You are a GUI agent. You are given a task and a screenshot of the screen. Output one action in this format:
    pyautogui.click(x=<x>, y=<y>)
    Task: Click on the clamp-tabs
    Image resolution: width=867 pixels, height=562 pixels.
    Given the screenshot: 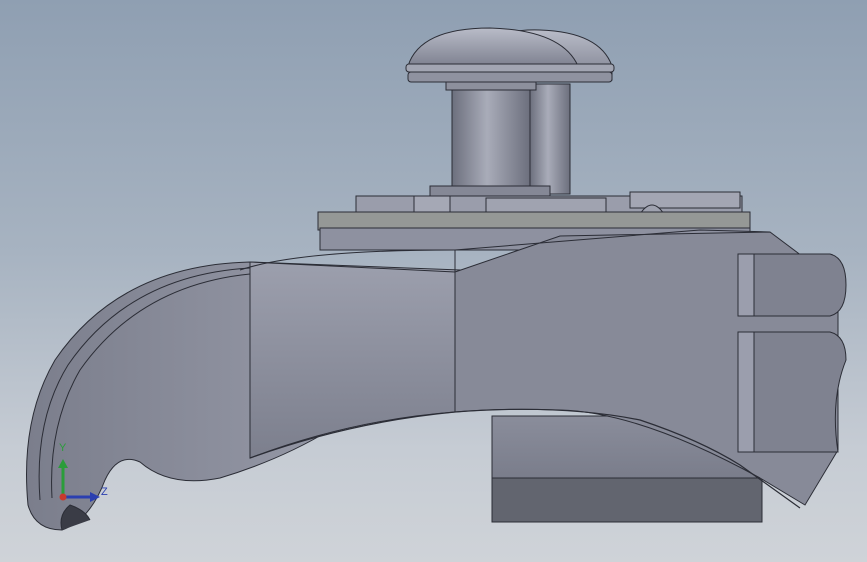 What is the action you would take?
    pyautogui.click(x=792, y=353)
    